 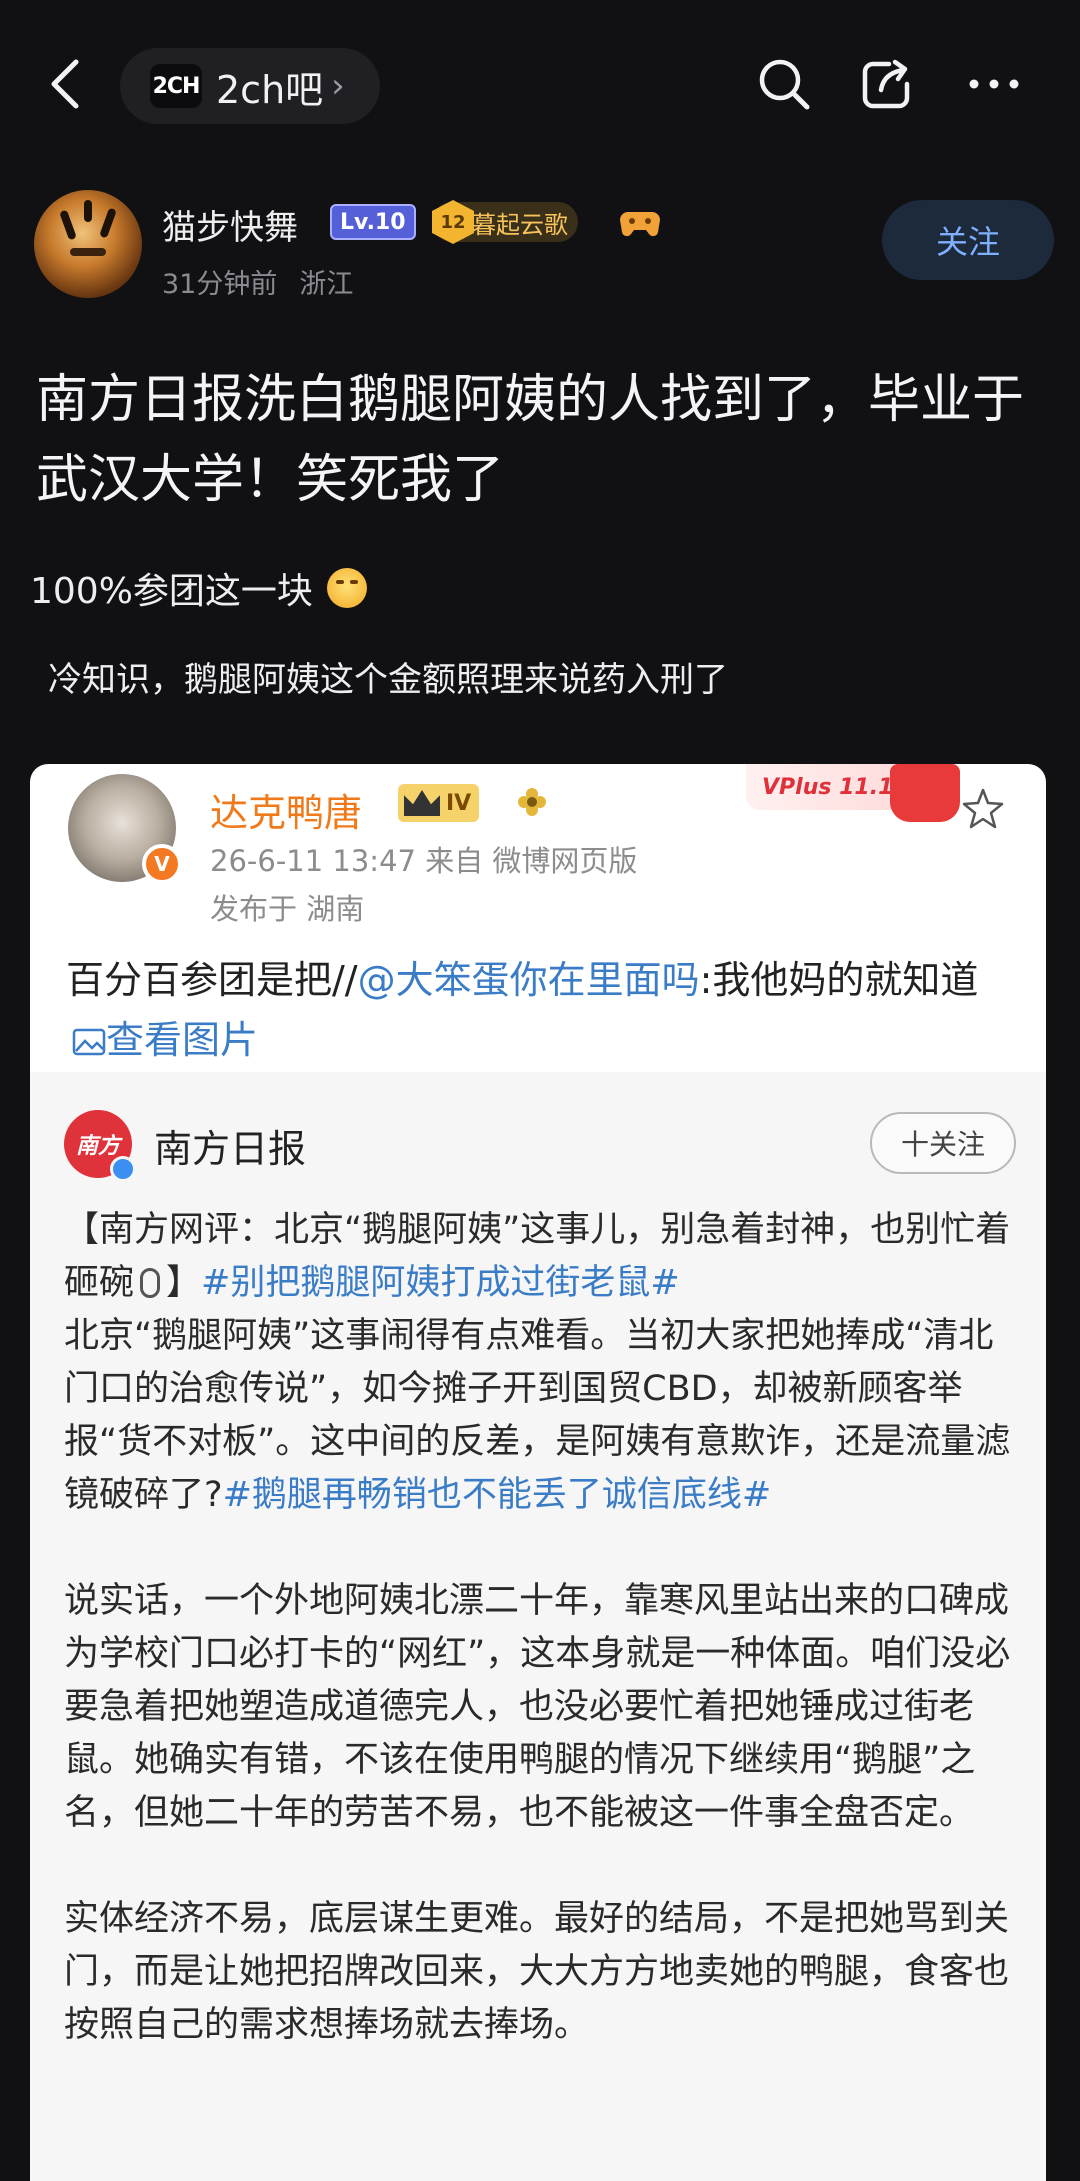 I want to click on share-icon, so click(x=886, y=84).